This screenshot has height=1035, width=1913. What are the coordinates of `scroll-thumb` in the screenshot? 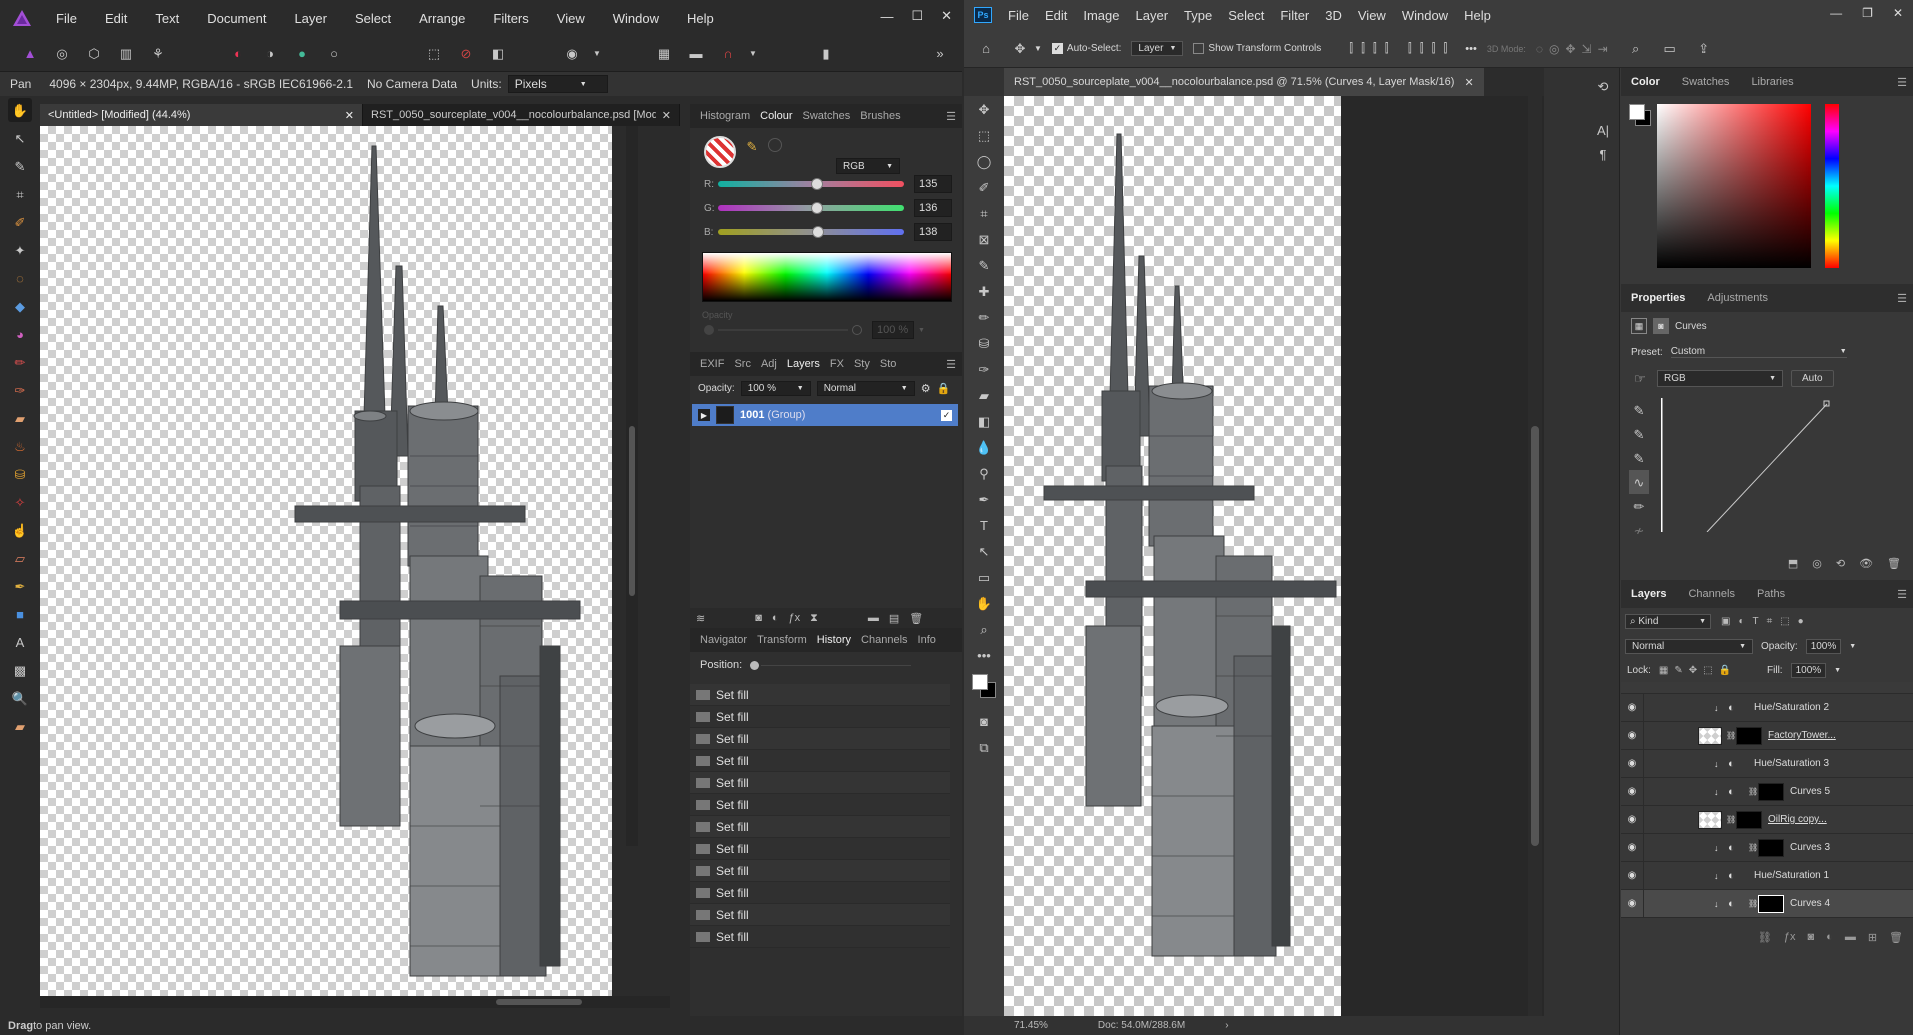 It's located at (632, 511).